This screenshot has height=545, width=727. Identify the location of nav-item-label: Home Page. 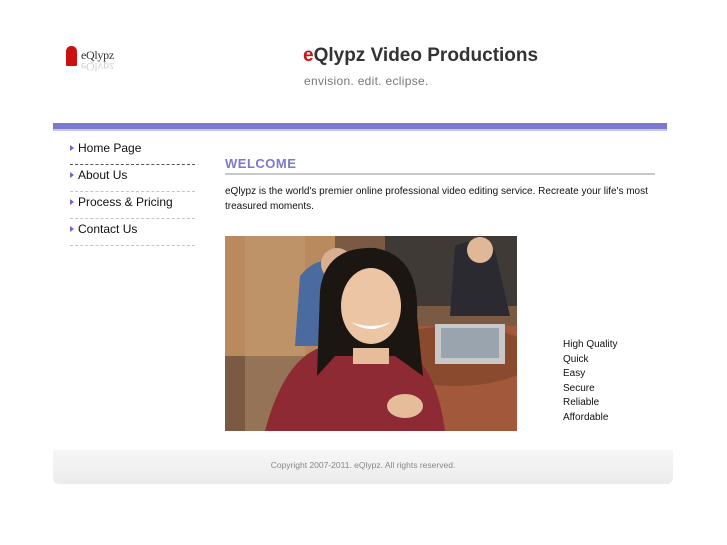
(109, 148).